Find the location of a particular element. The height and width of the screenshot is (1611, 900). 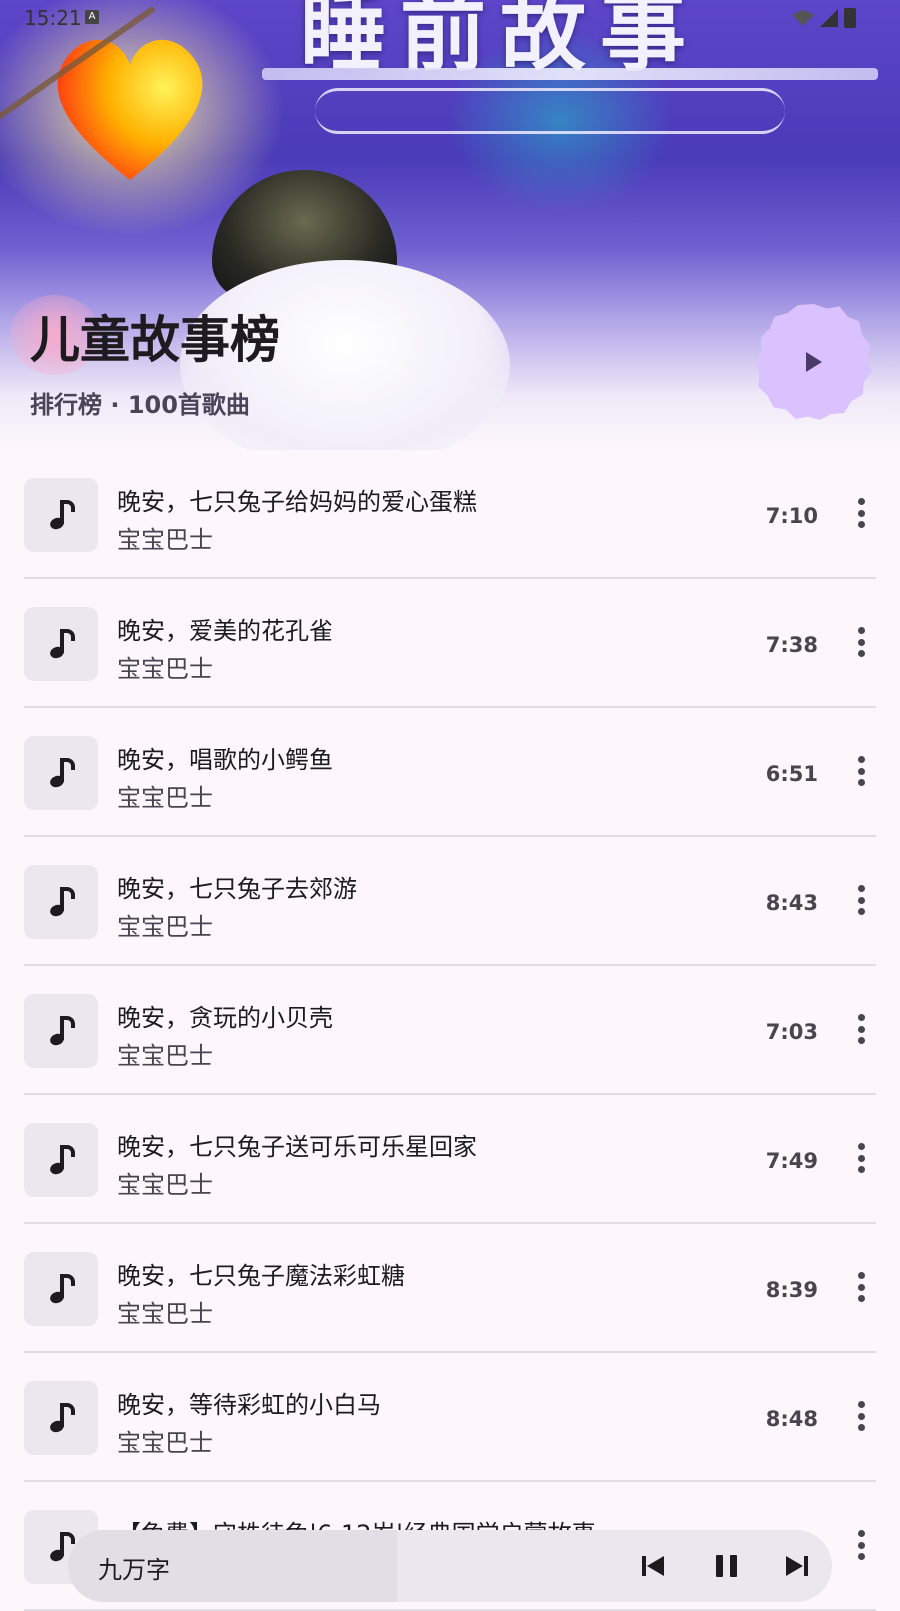

notification-icon: A is located at coordinates (92, 17).